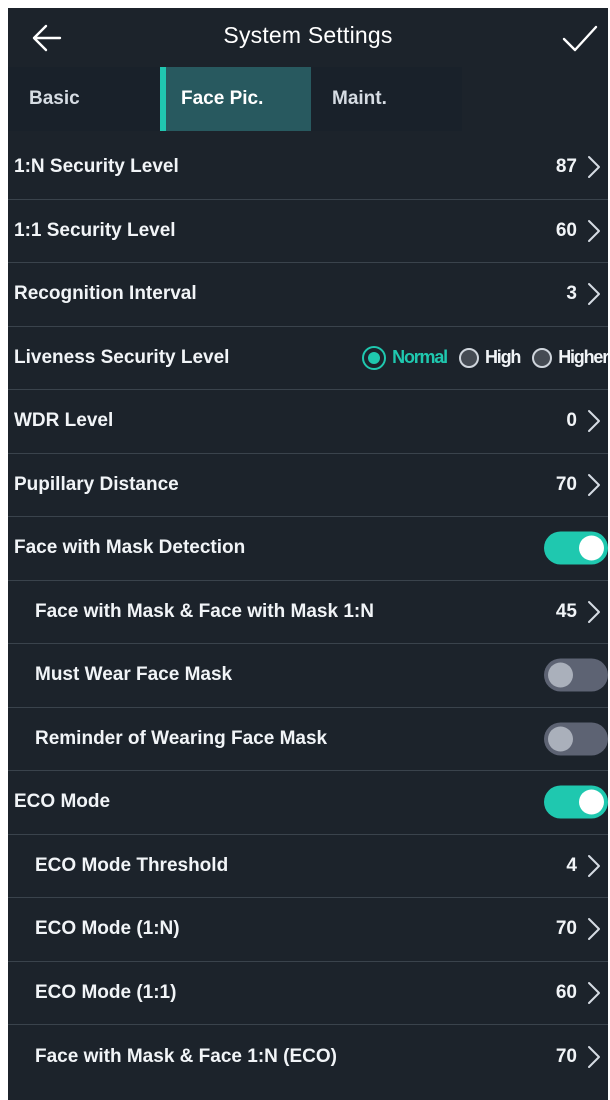 The width and height of the screenshot is (610, 1100). What do you see at coordinates (571, 294) in the screenshot?
I see `setting-value: 3` at bounding box center [571, 294].